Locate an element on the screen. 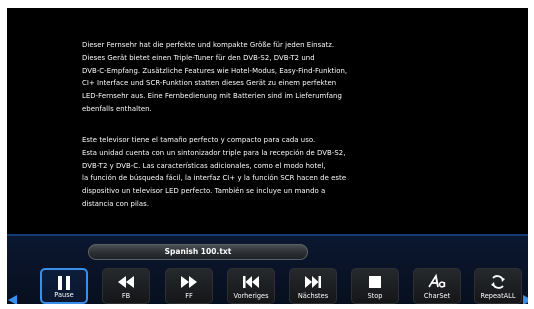 This screenshot has height=309, width=534. charset-icon is located at coordinates (437, 280).